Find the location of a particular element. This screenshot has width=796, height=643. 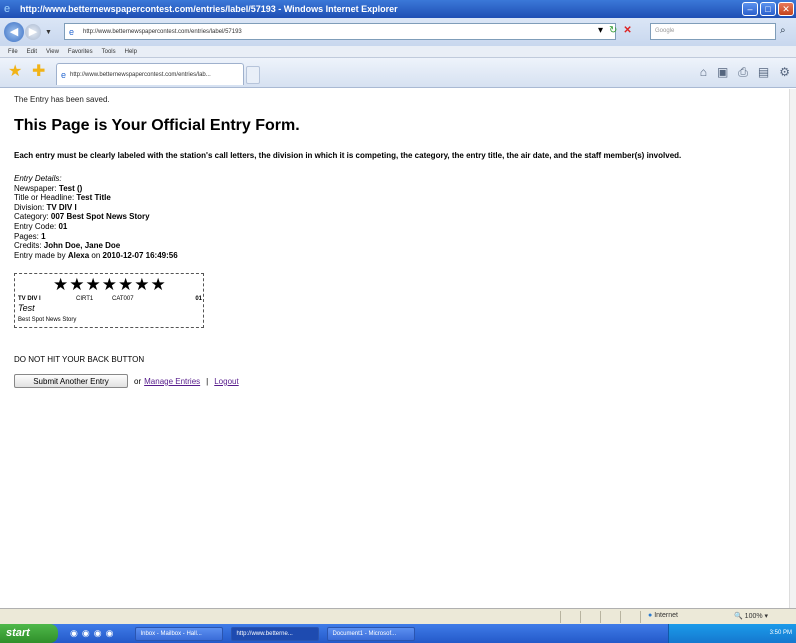

search-placeholder: Google is located at coordinates (665, 31).